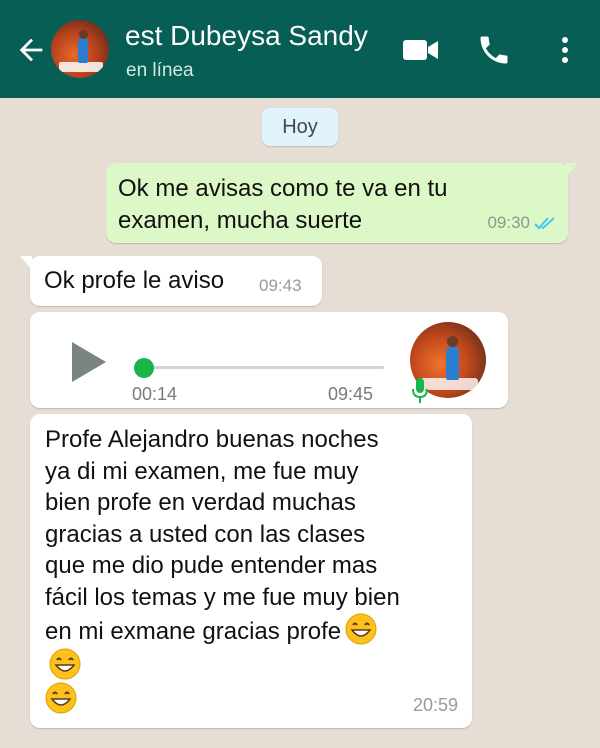 The height and width of the screenshot is (748, 600). I want to click on phone-icon, so click(494, 50).